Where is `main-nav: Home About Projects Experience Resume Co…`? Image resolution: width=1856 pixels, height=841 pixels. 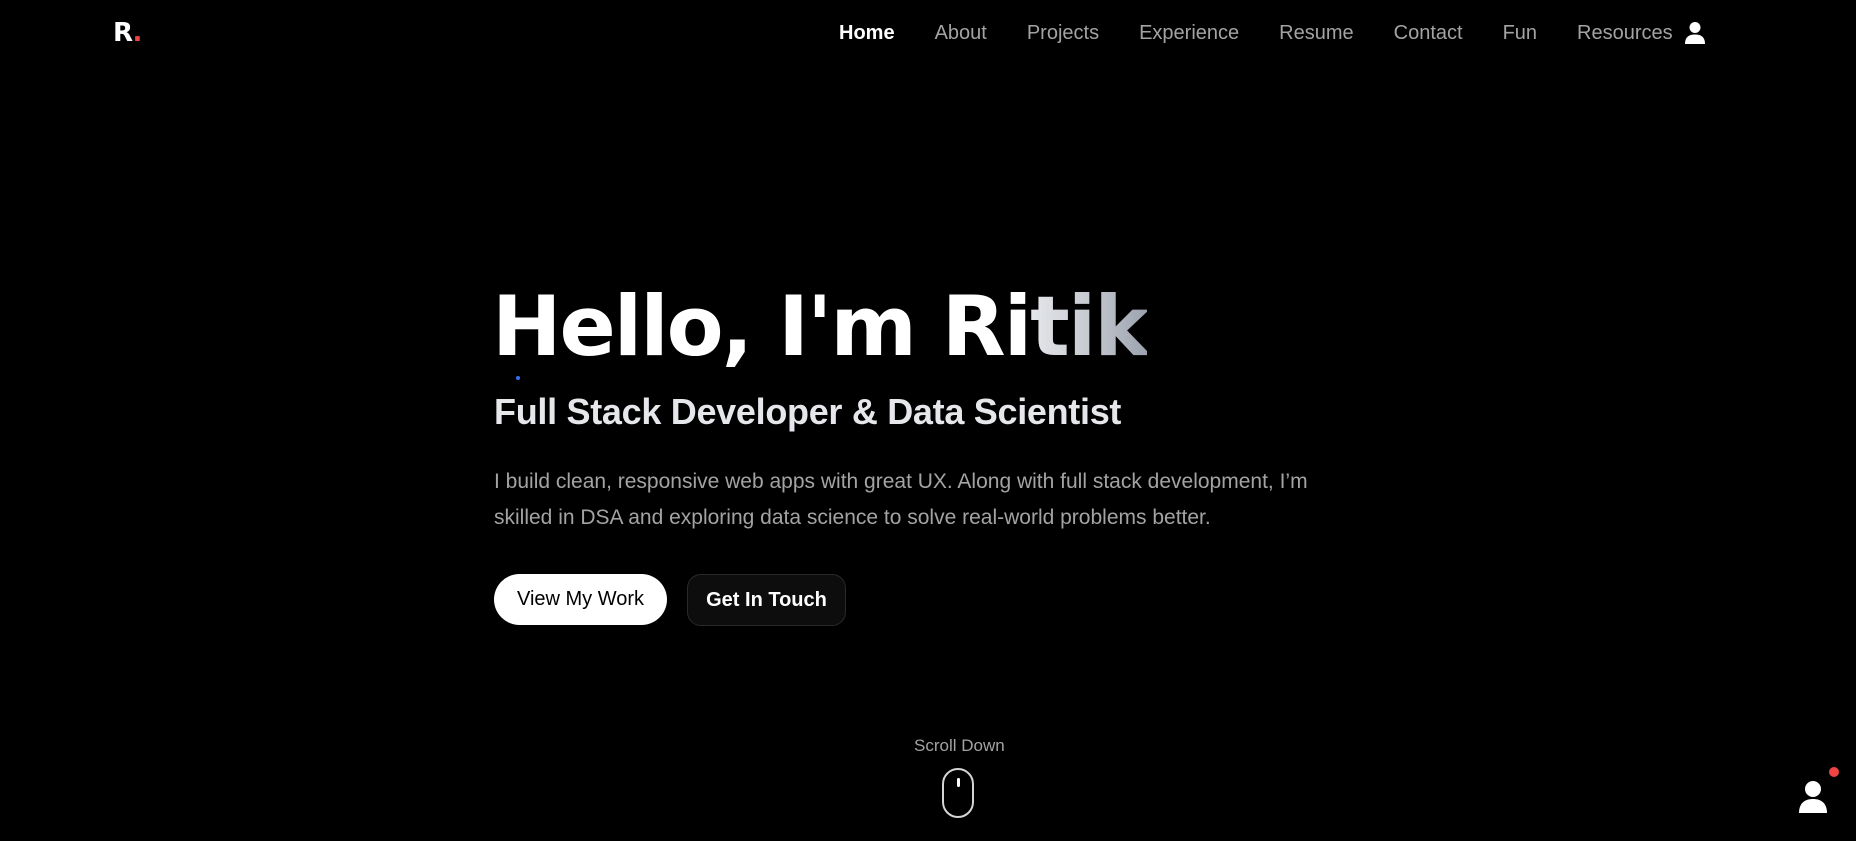
main-nav: Home About Projects Experience Resume Co… is located at coordinates (1276, 33).